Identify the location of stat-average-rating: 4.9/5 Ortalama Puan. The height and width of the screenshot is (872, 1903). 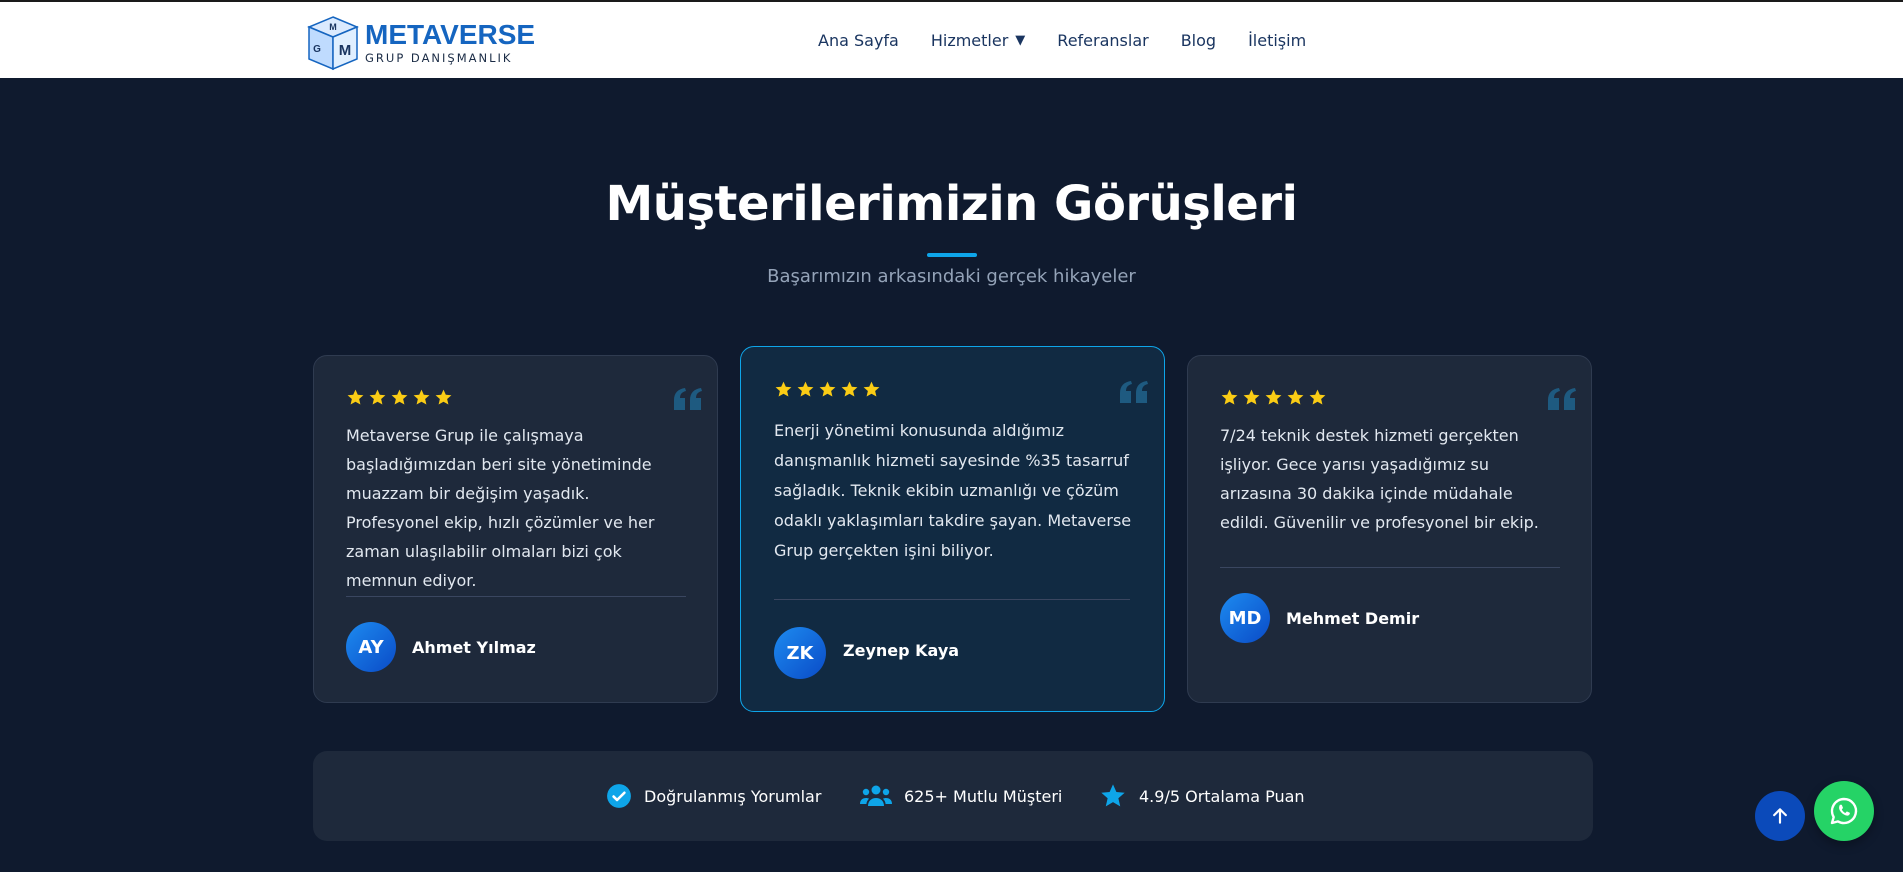
(1202, 796).